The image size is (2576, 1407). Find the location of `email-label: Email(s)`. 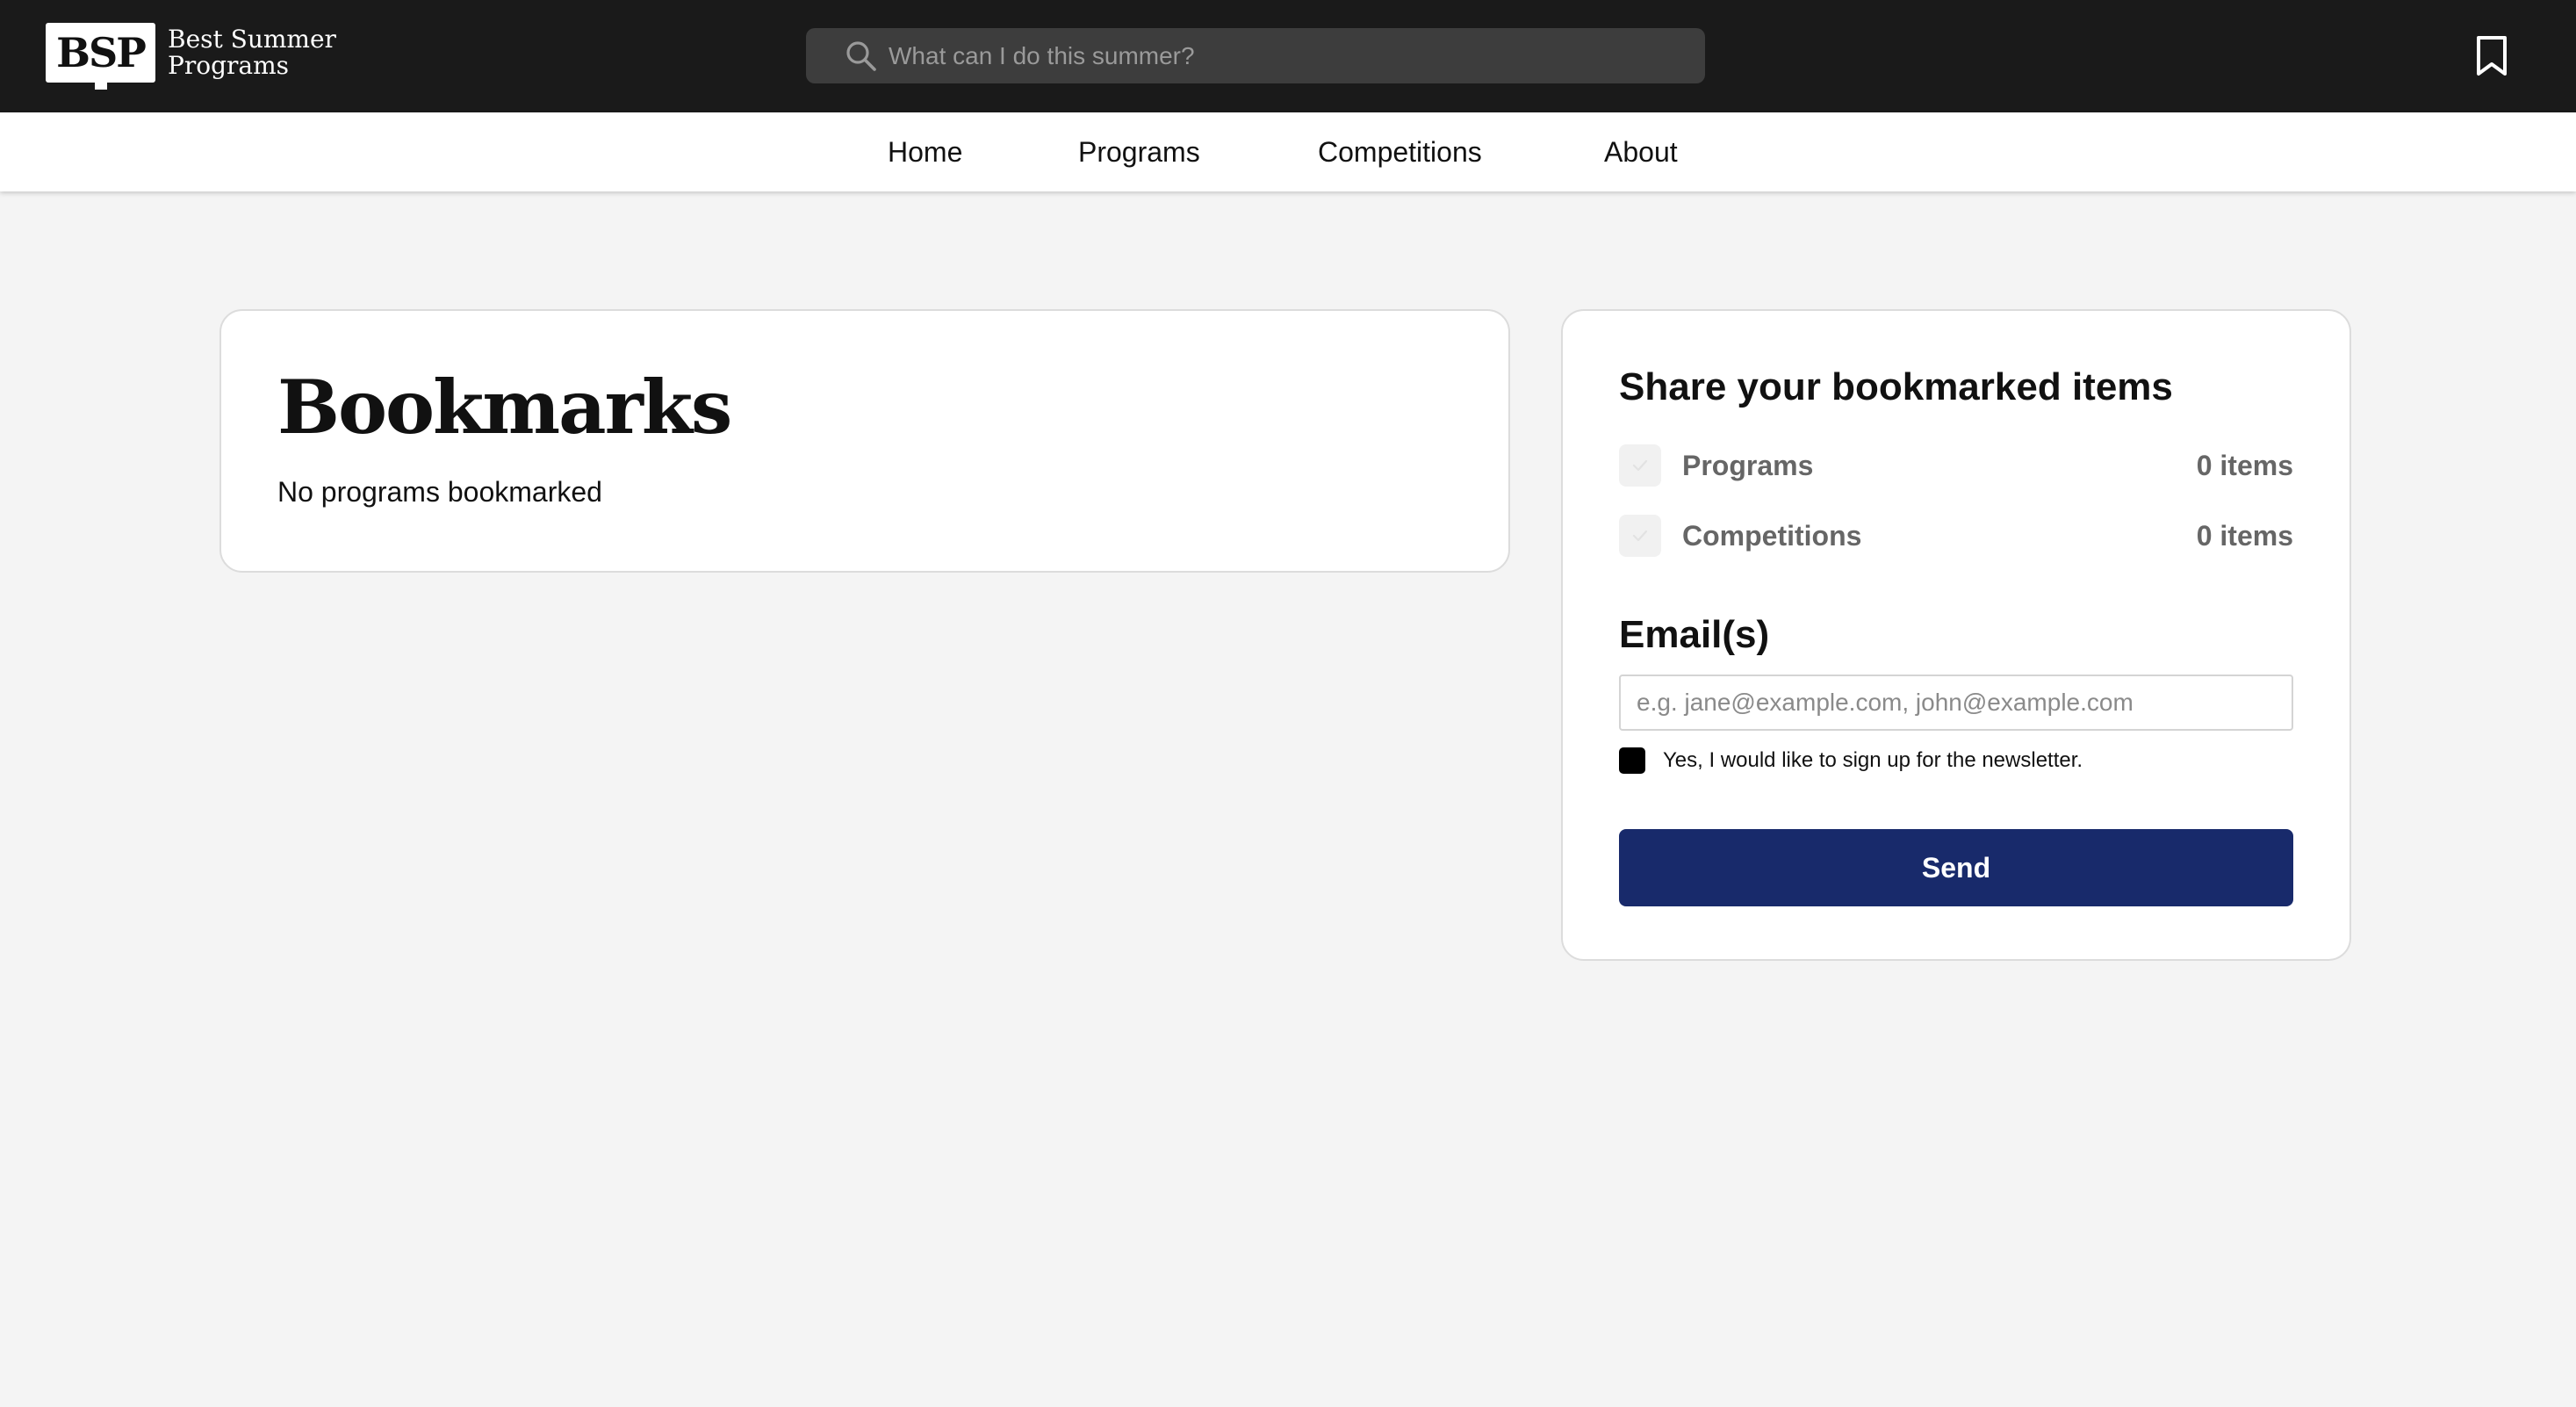

email-label: Email(s) is located at coordinates (1694, 634).